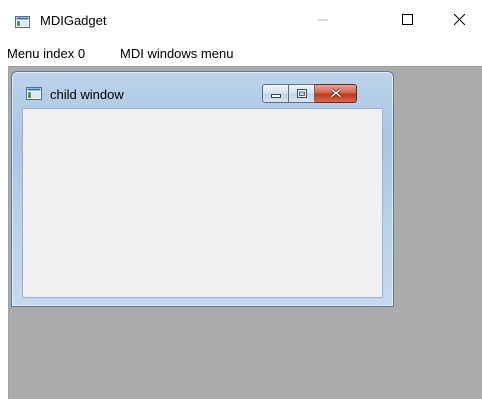  I want to click on child-caption-buttons, so click(309, 93).